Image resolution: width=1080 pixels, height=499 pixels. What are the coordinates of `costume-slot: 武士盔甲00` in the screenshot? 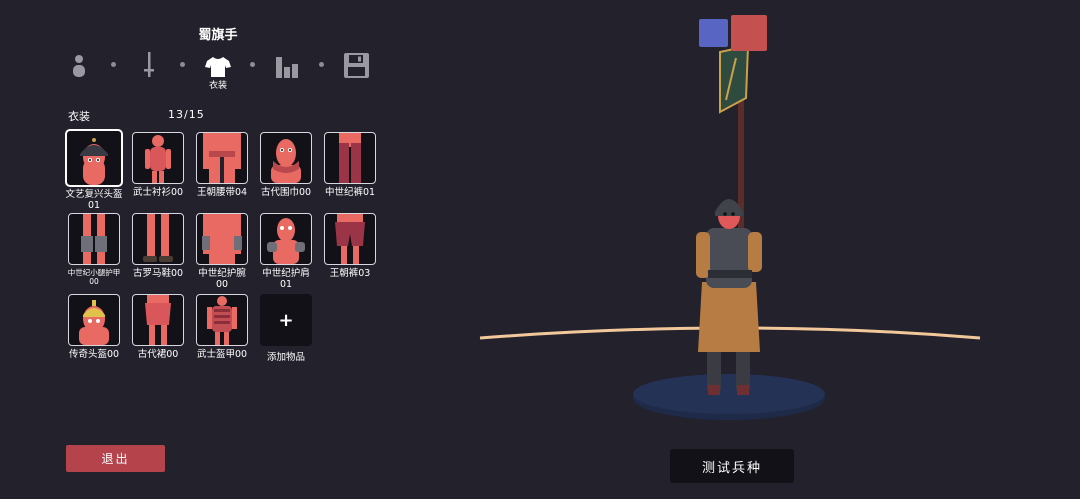 It's located at (222, 327).